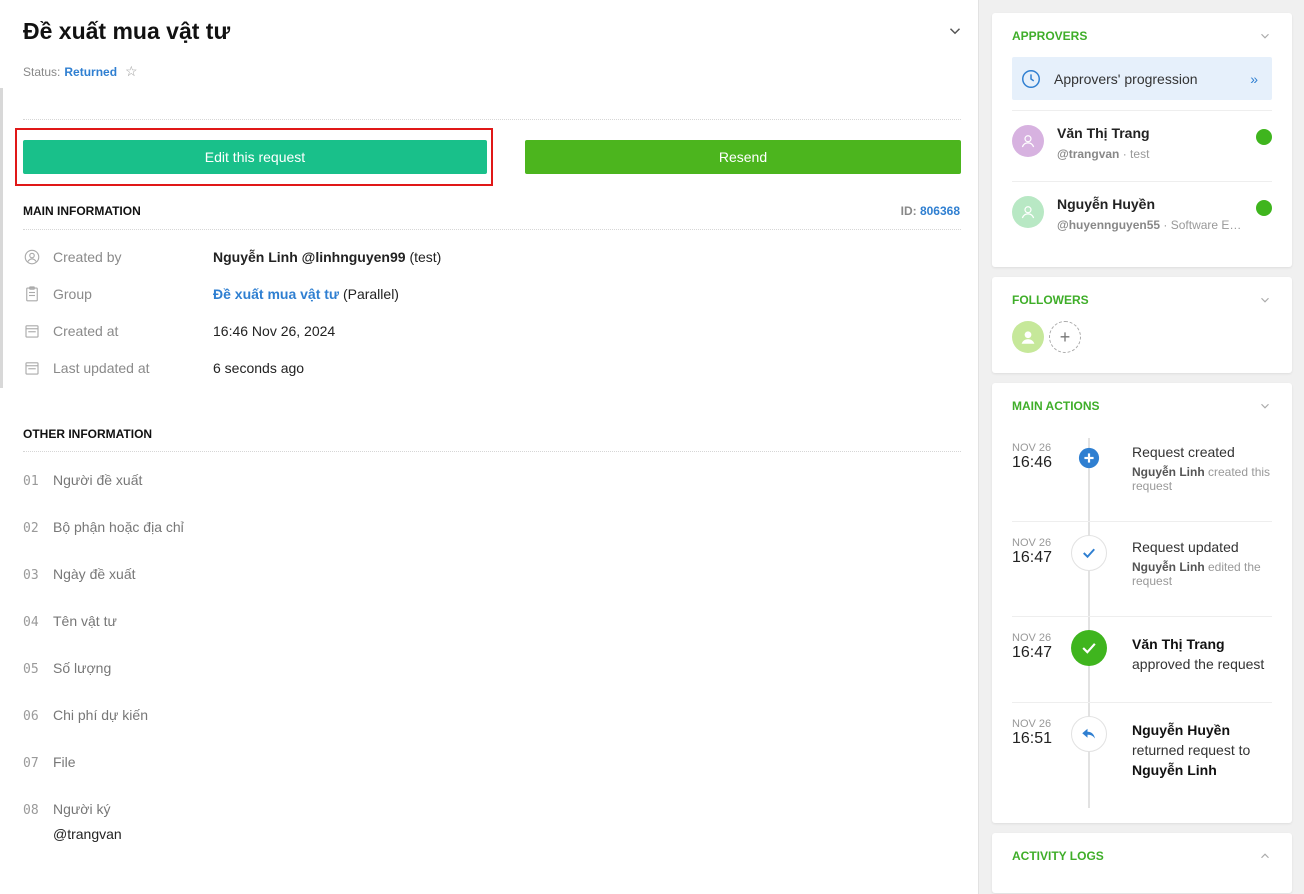 The width and height of the screenshot is (1304, 894). What do you see at coordinates (85, 621) in the screenshot?
I see `field-label: Tên vật tư` at bounding box center [85, 621].